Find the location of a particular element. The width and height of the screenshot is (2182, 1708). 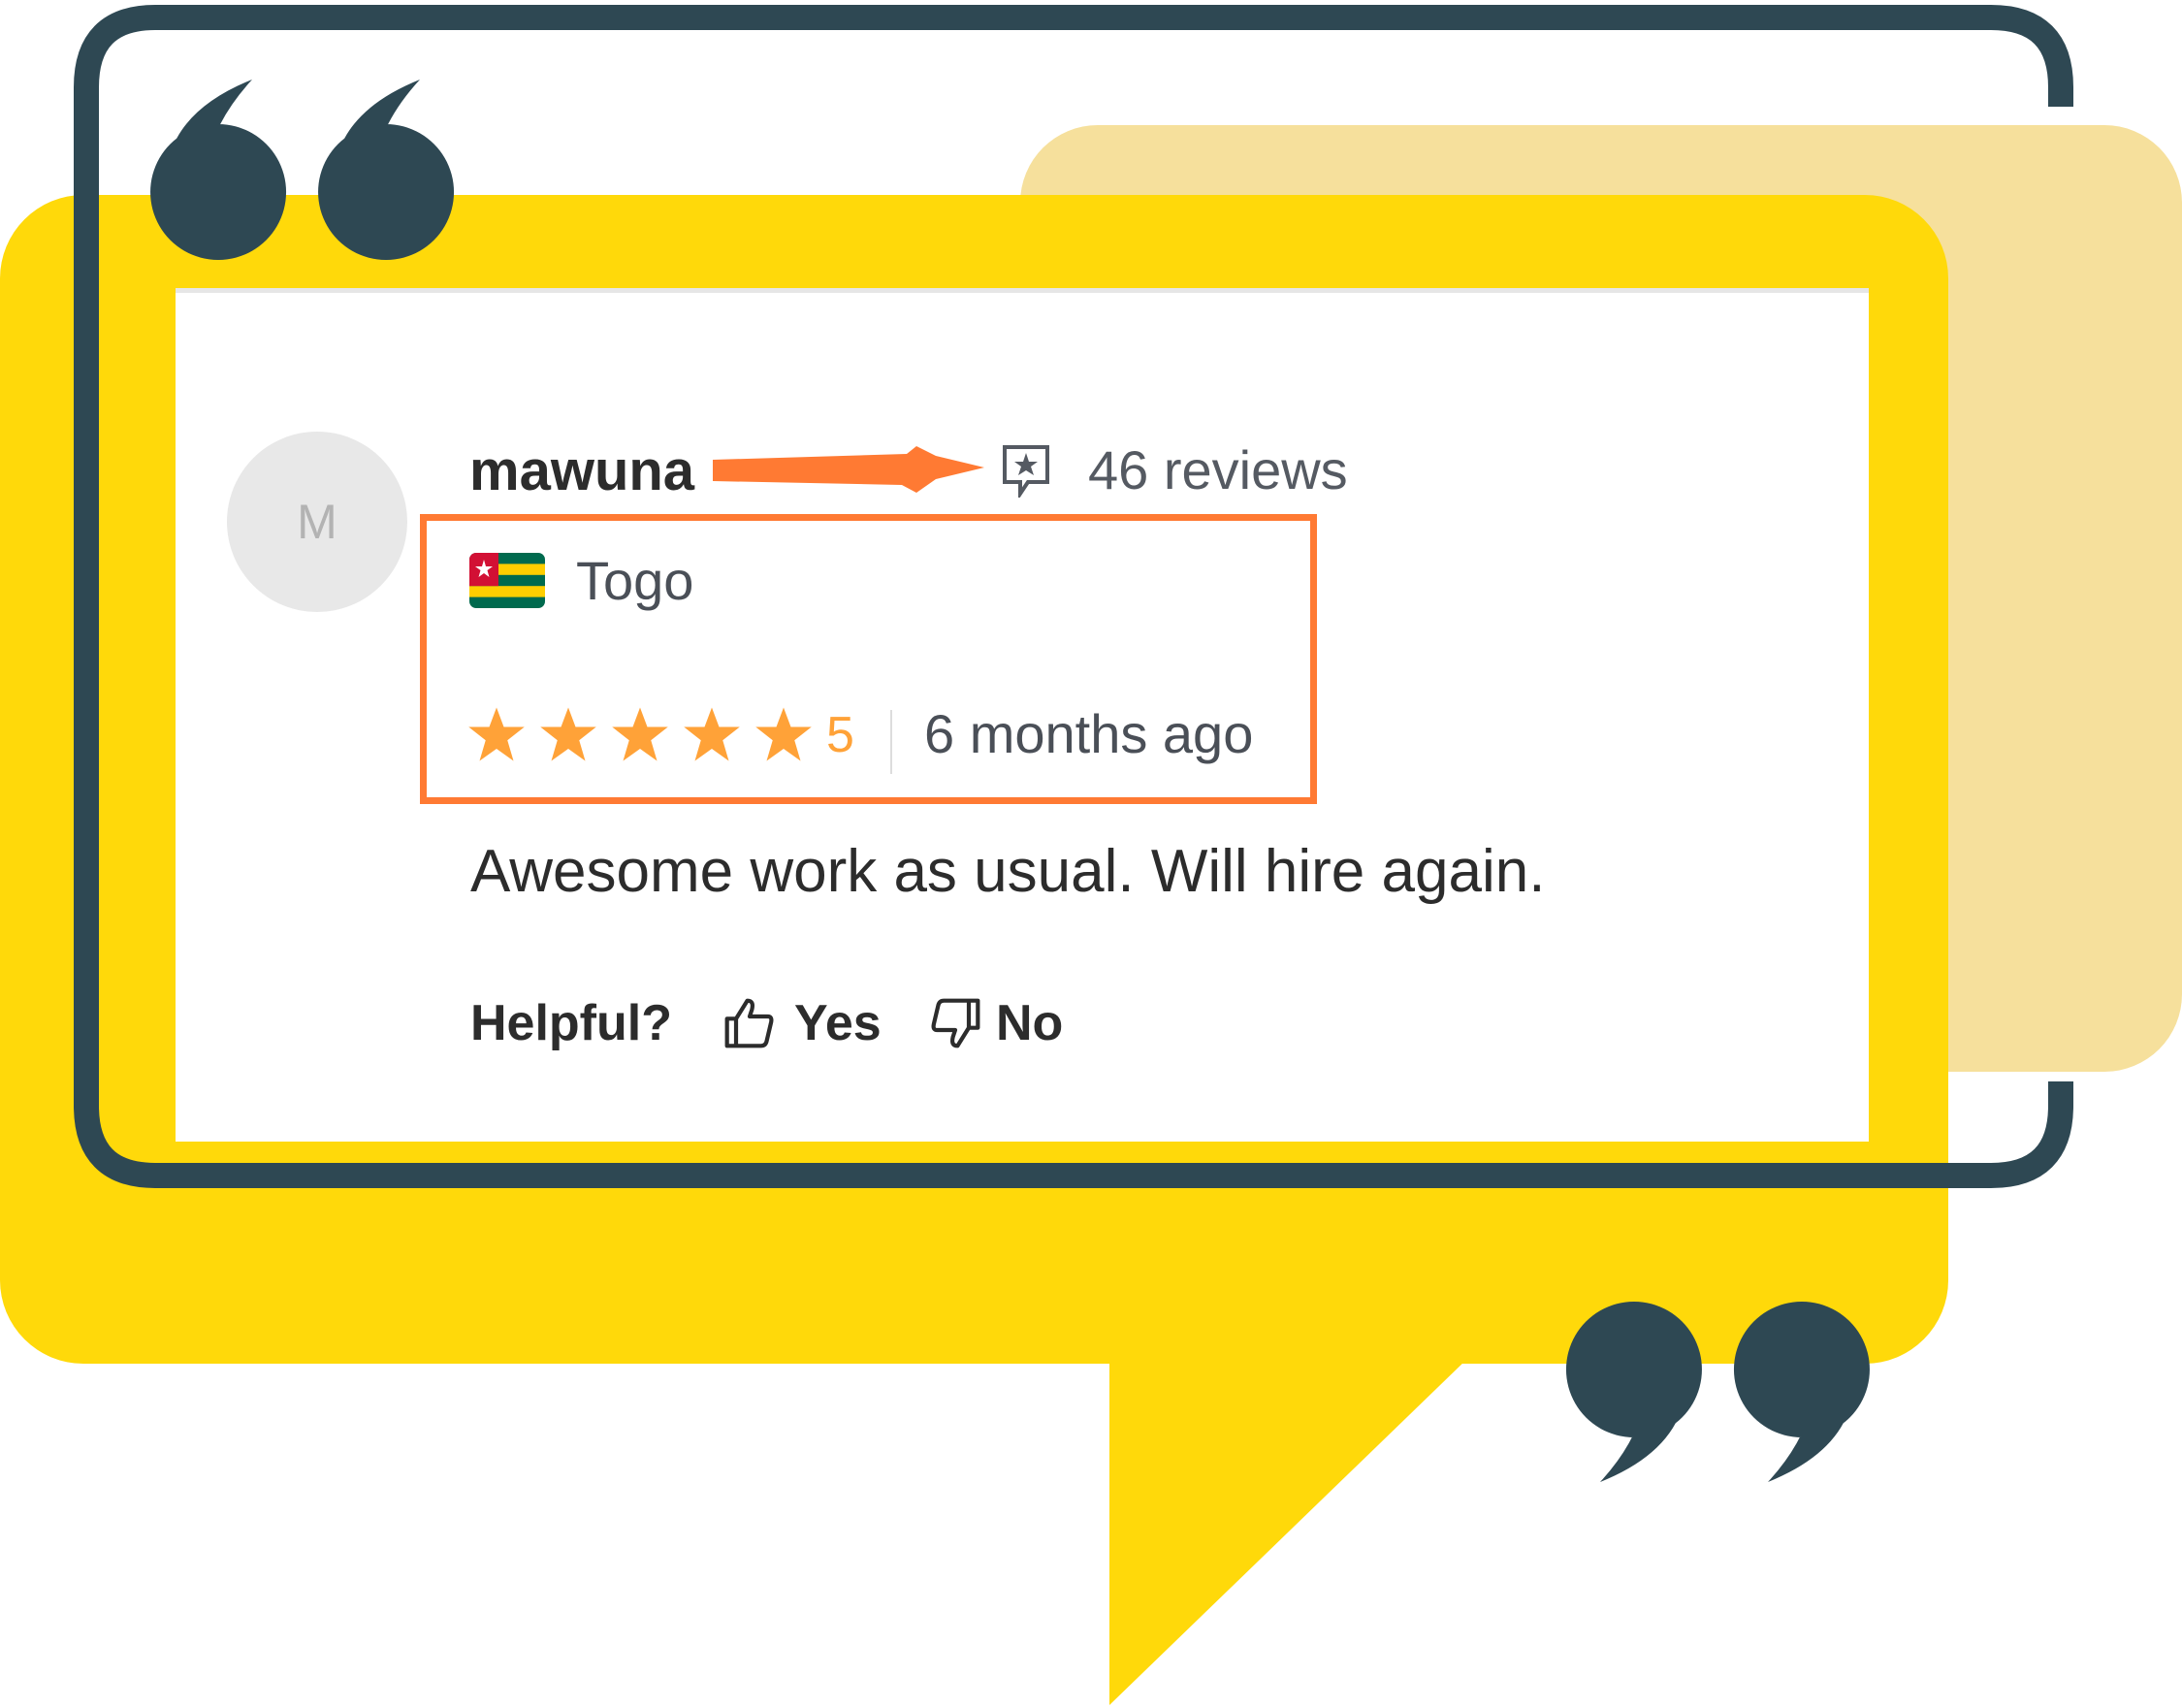

reviewer-name: mawuna is located at coordinates (581, 470).